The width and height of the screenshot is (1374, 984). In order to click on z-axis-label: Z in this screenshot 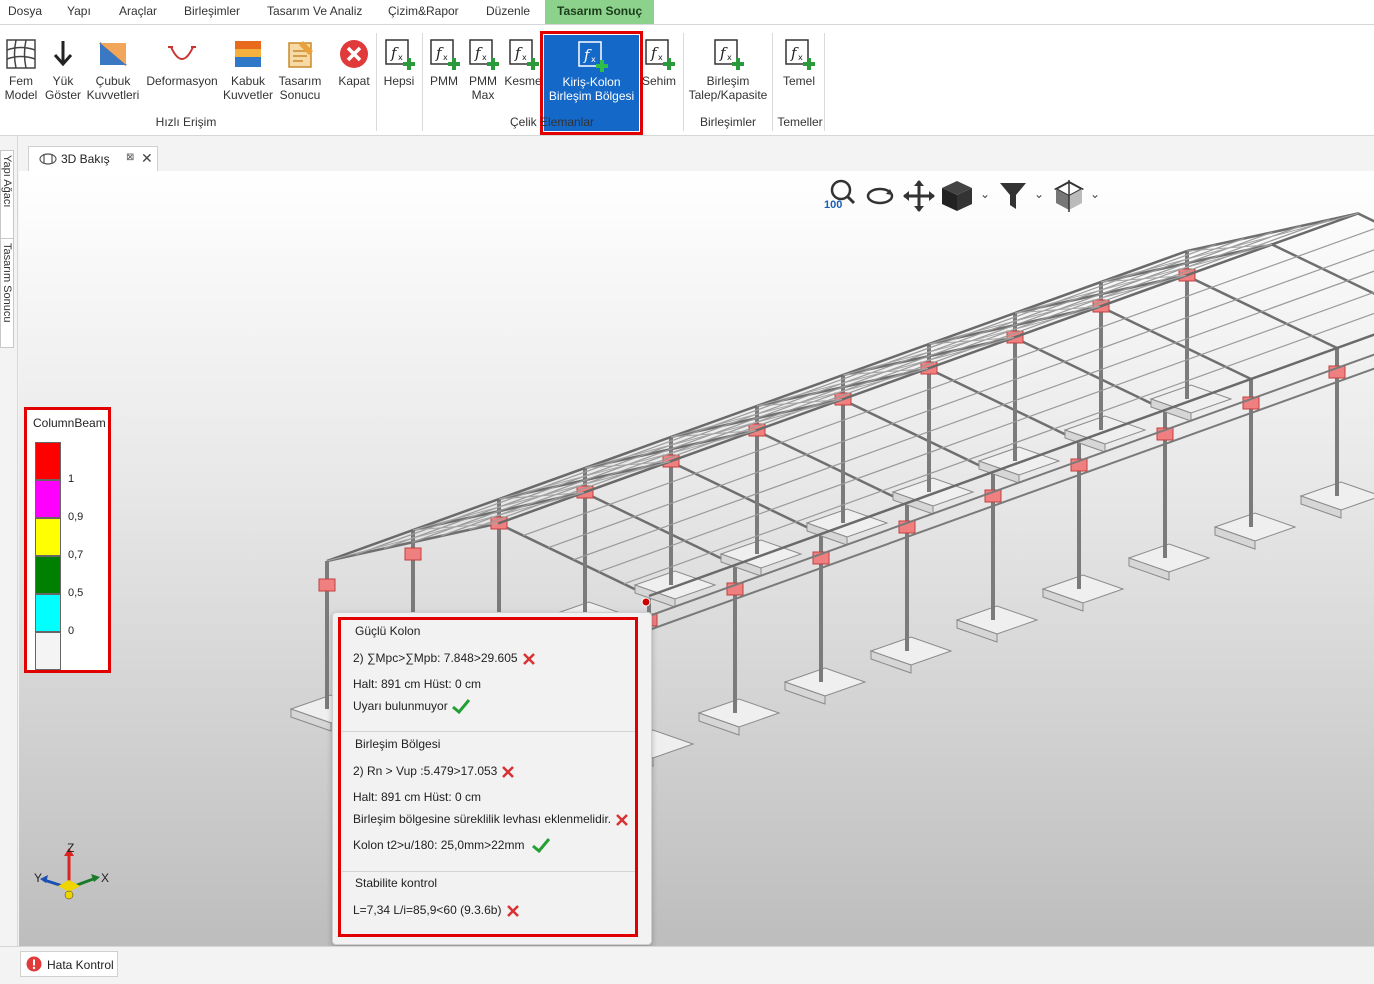, I will do `click(70, 848)`.